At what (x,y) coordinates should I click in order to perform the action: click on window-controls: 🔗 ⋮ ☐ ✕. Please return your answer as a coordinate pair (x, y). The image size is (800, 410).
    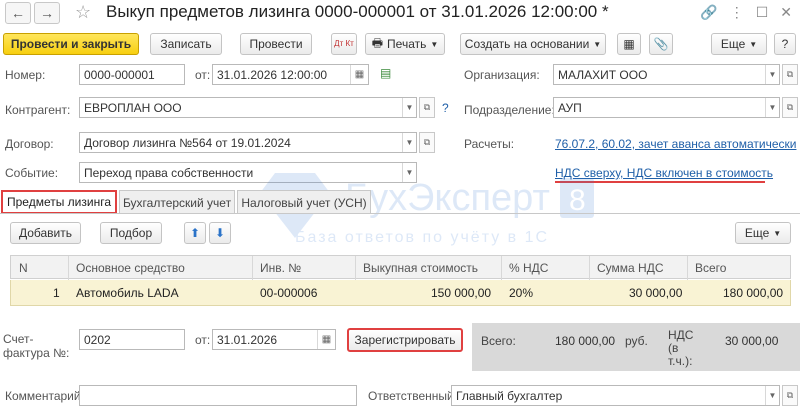
    Looking at the image, I should click on (746, 12).